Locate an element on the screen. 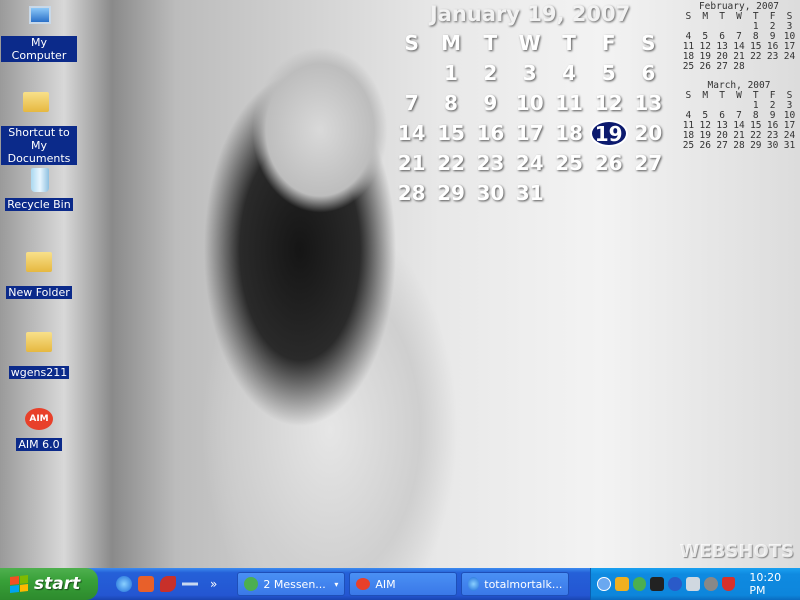 The width and height of the screenshot is (800, 600). week-row: 25 26 27 28 29 30 31 is located at coordinates (739, 146).